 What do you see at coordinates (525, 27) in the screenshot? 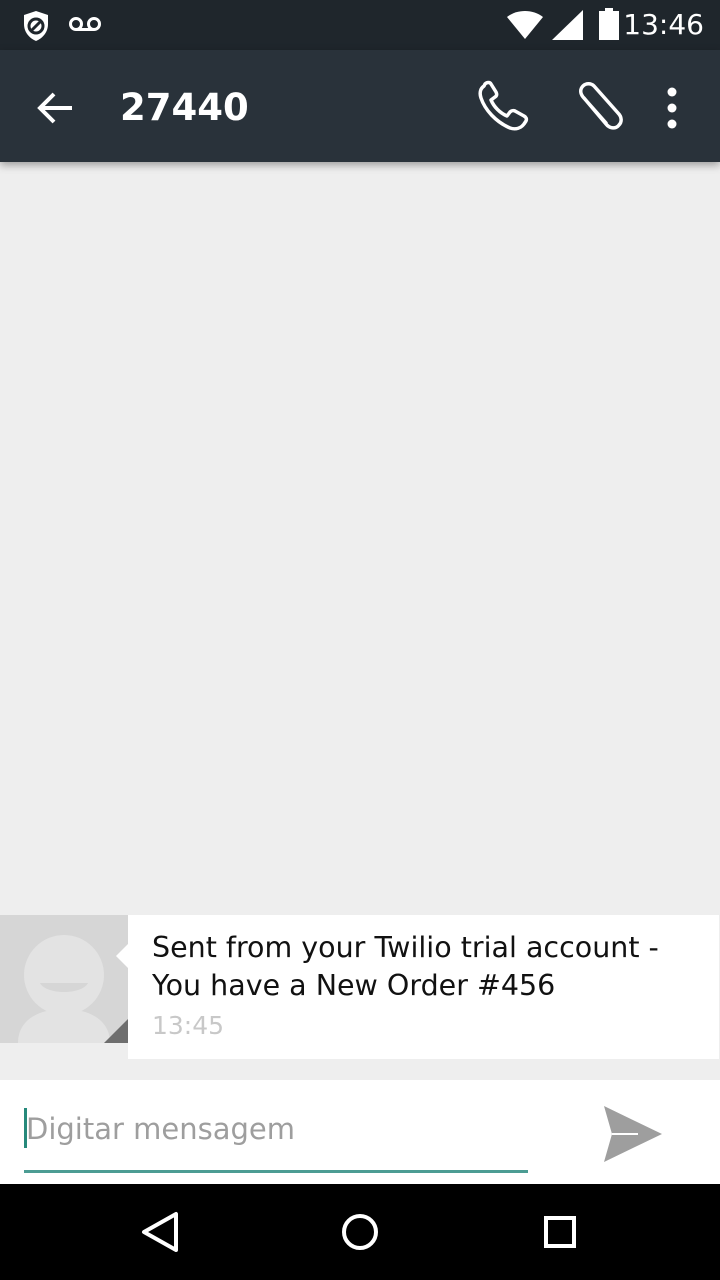
I see `wifi-icon` at bounding box center [525, 27].